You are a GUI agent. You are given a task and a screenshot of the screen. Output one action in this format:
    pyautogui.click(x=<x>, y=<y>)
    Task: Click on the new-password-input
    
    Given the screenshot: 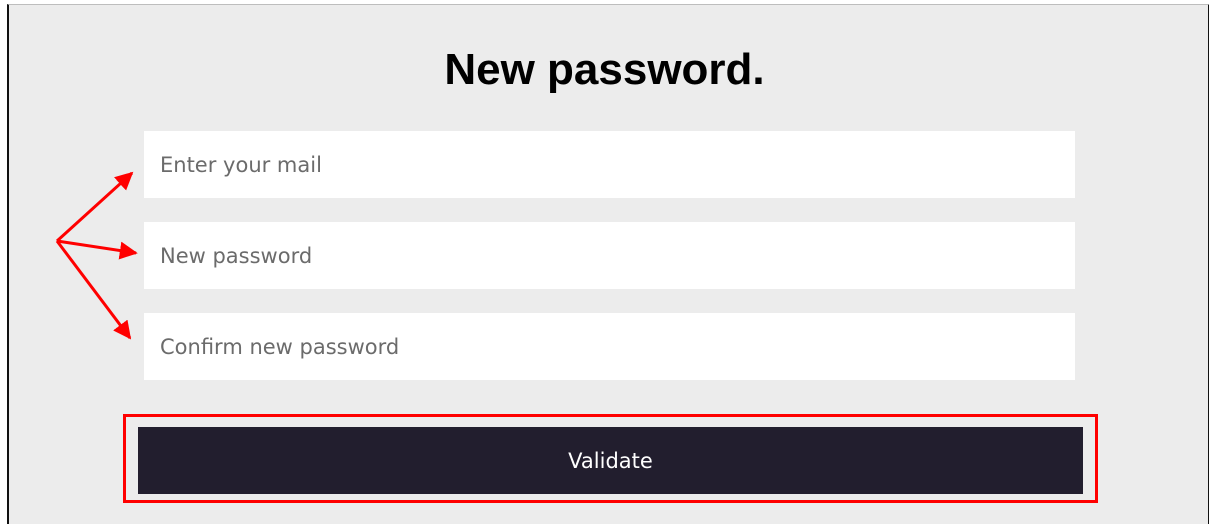 What is the action you would take?
    pyautogui.click(x=609, y=255)
    